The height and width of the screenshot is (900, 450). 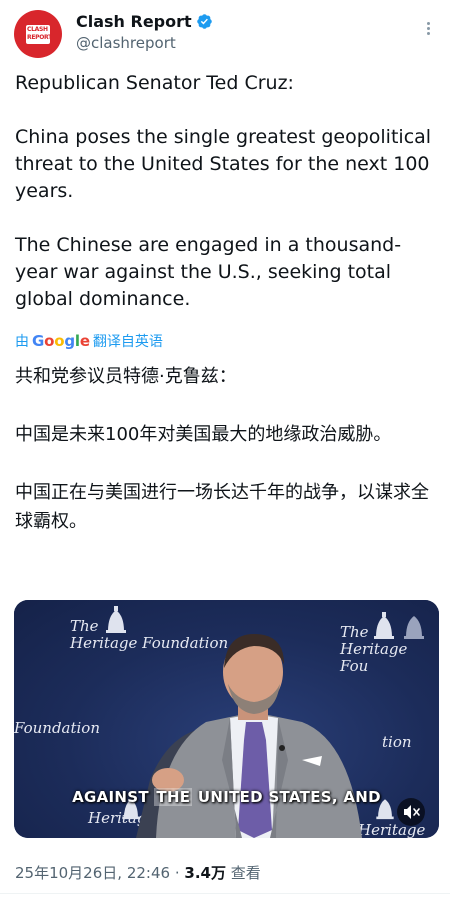 I want to click on tweet-date: 25年10月26日, so click(x=66, y=873).